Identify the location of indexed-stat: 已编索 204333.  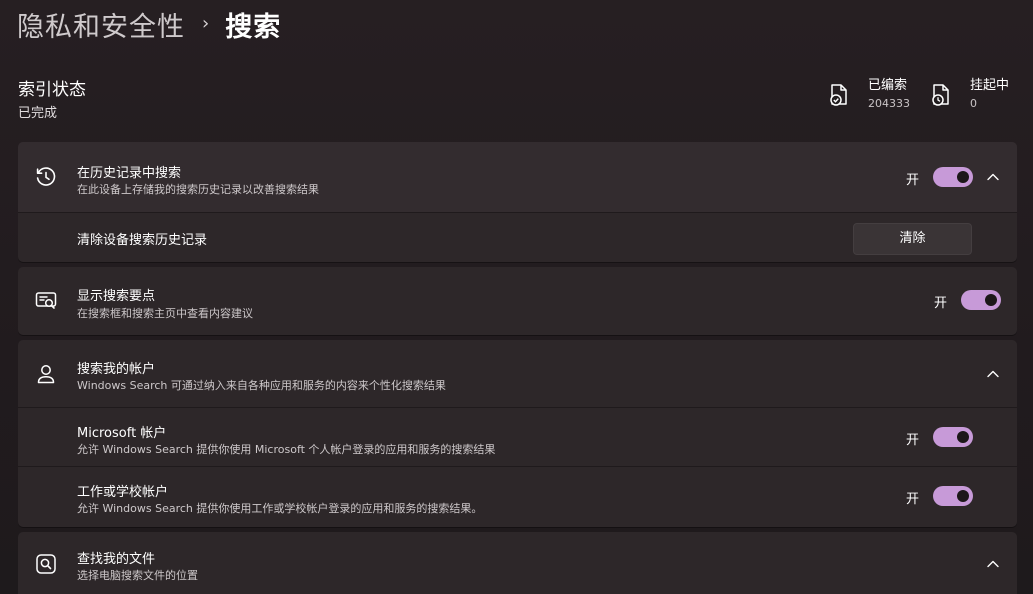
(869, 95).